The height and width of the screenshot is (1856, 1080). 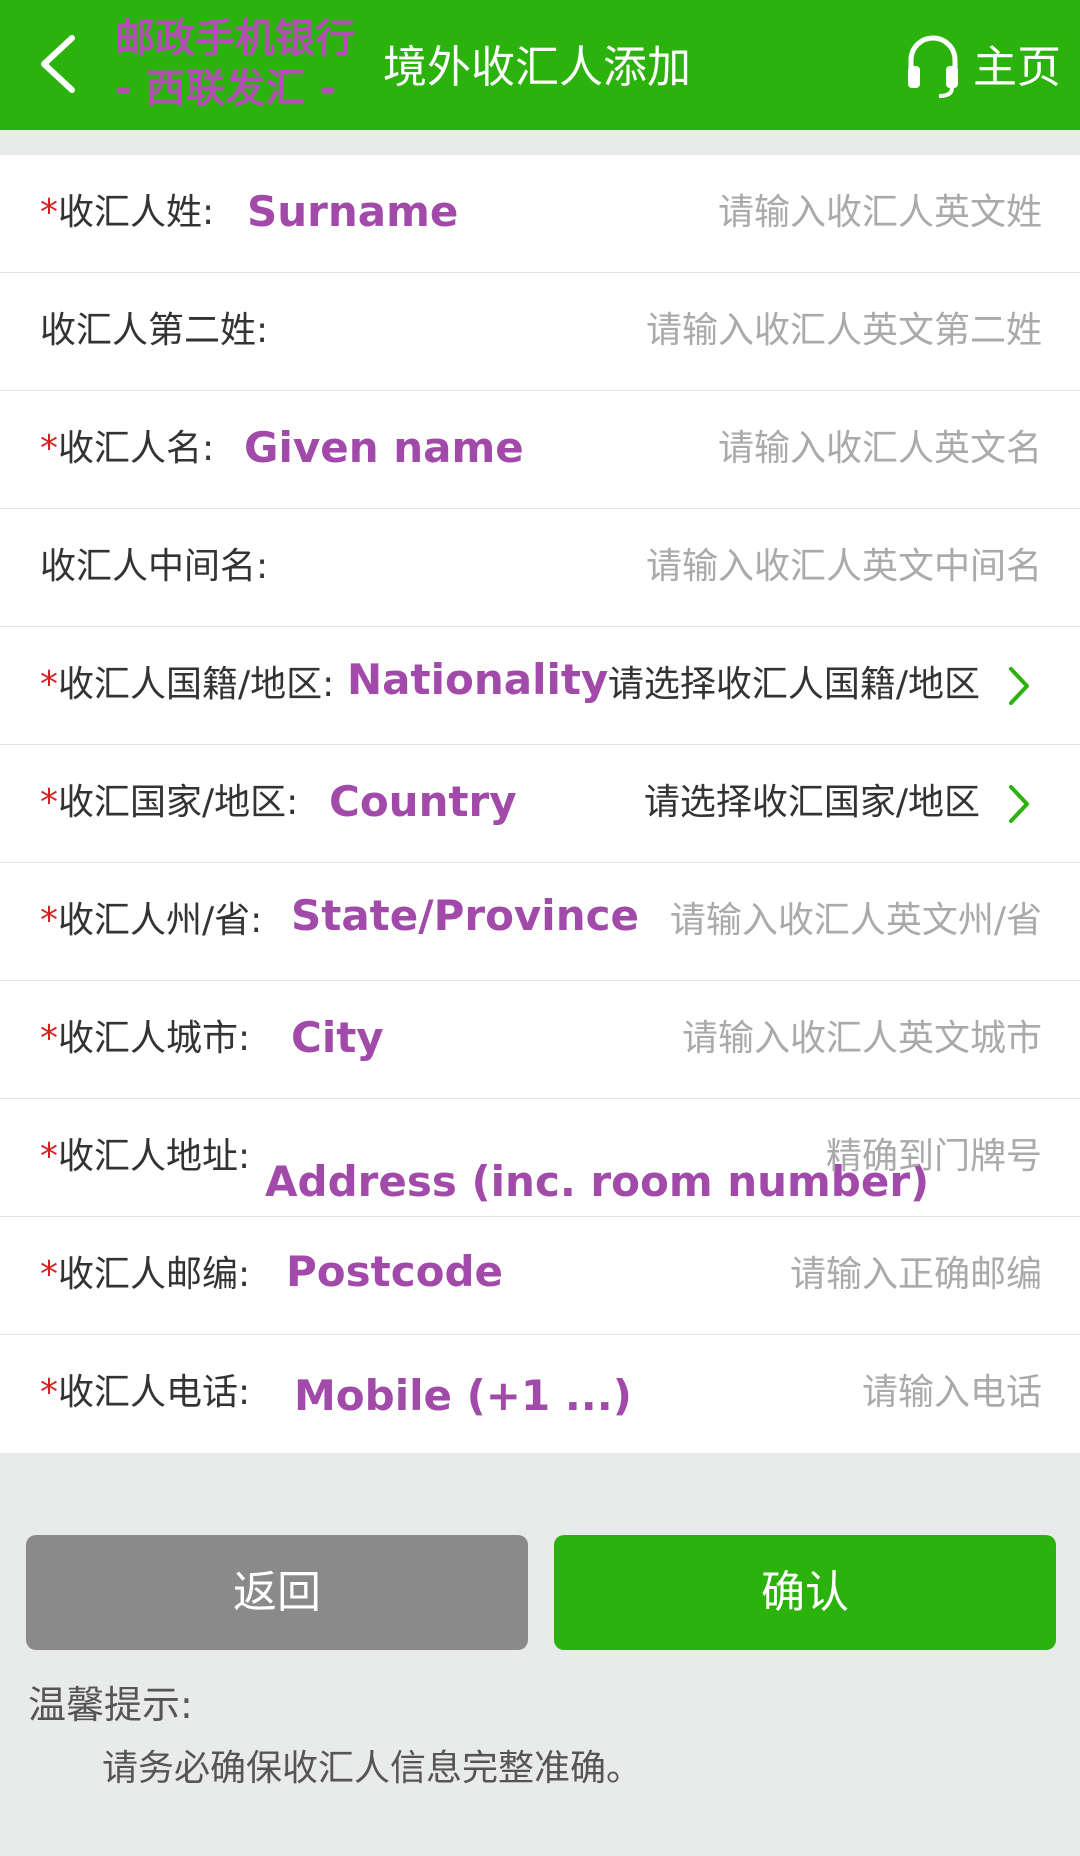 What do you see at coordinates (127, 212) in the screenshot?
I see `field-label: *收汇人姓:` at bounding box center [127, 212].